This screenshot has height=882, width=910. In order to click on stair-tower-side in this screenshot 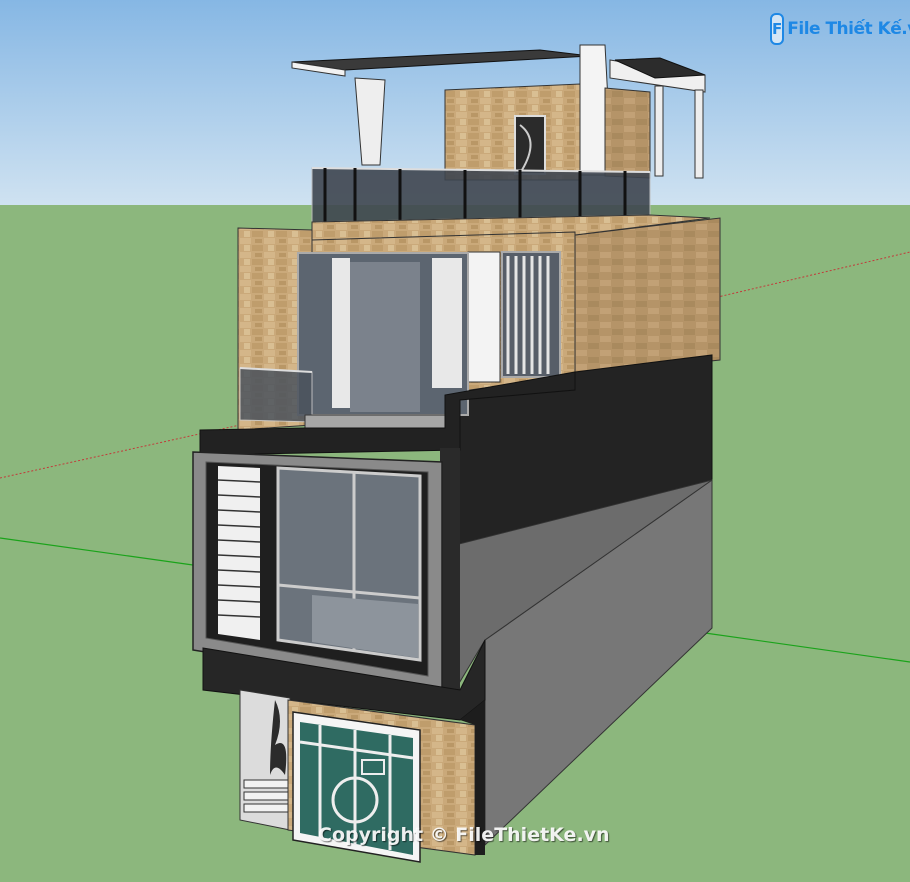, I will do `click(627, 133)`.